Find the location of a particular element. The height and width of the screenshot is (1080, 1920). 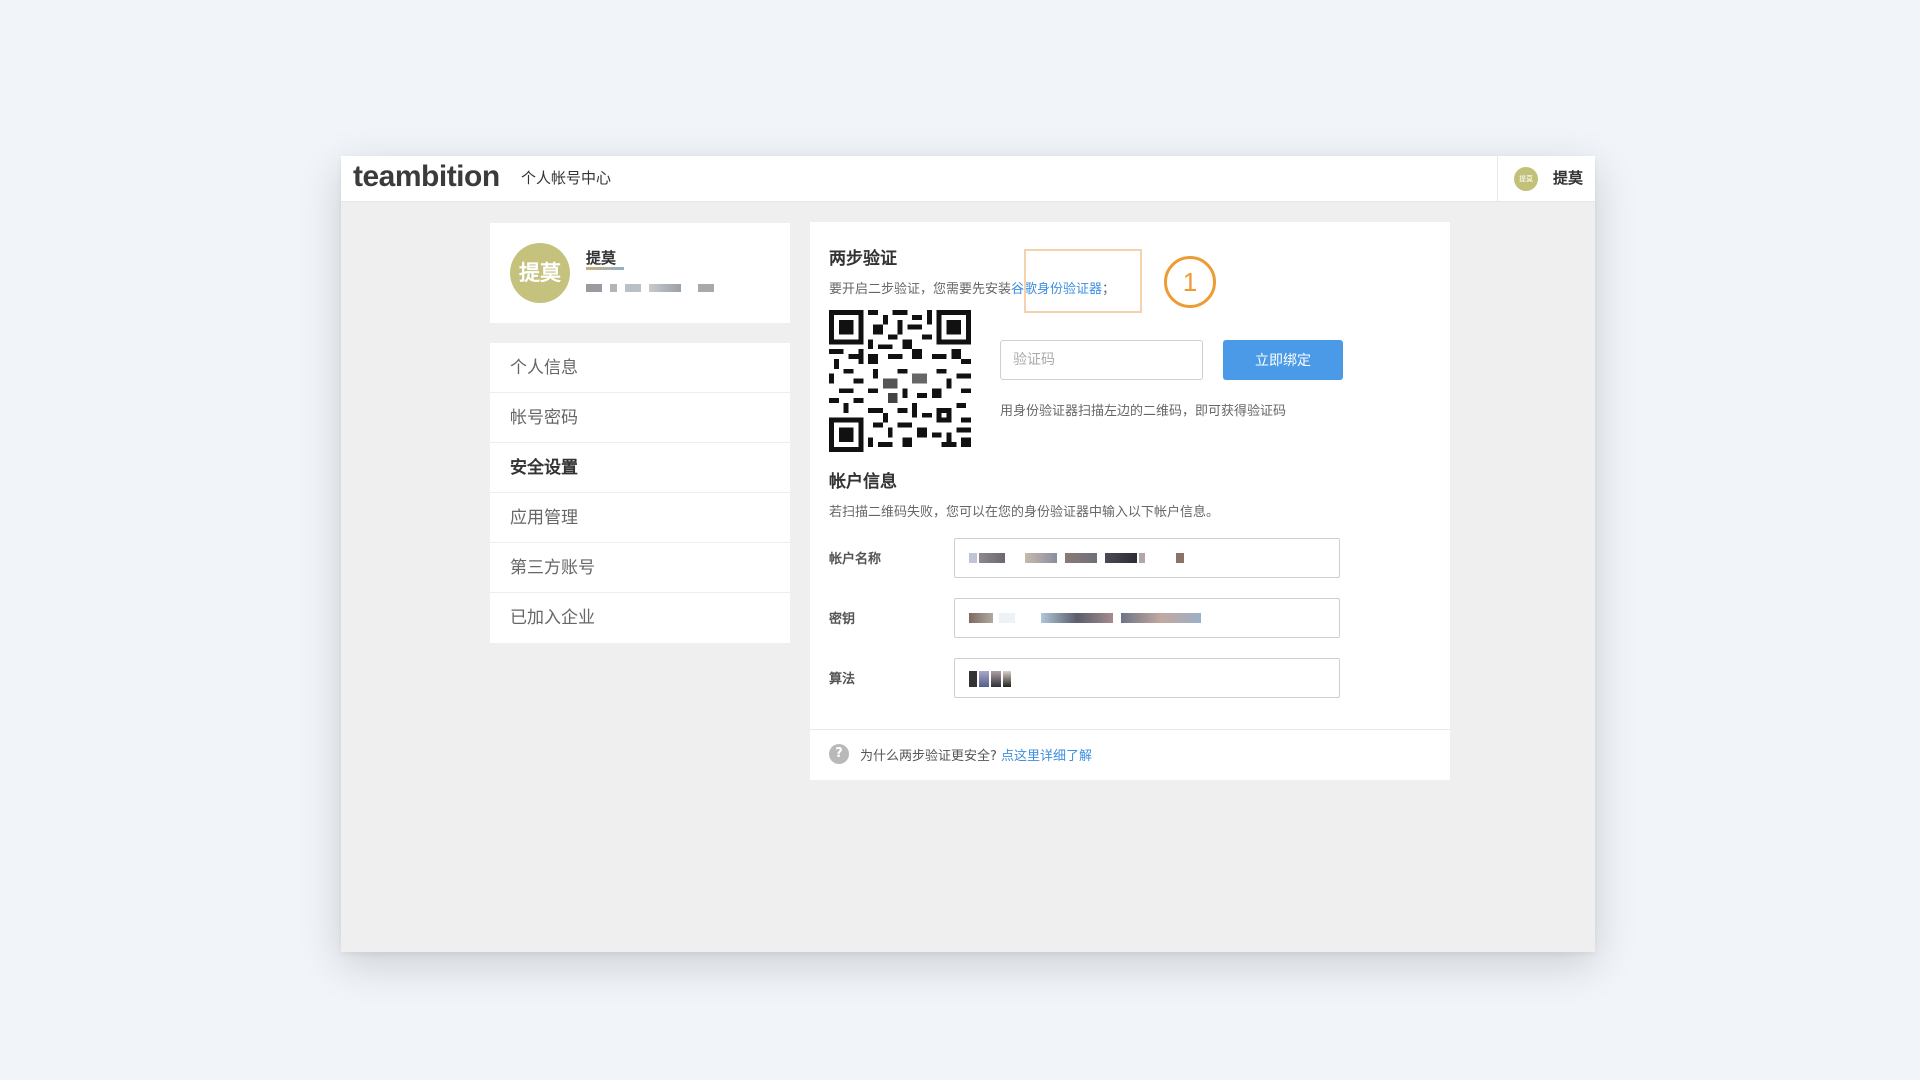

algorithm-field is located at coordinates (1147, 678).